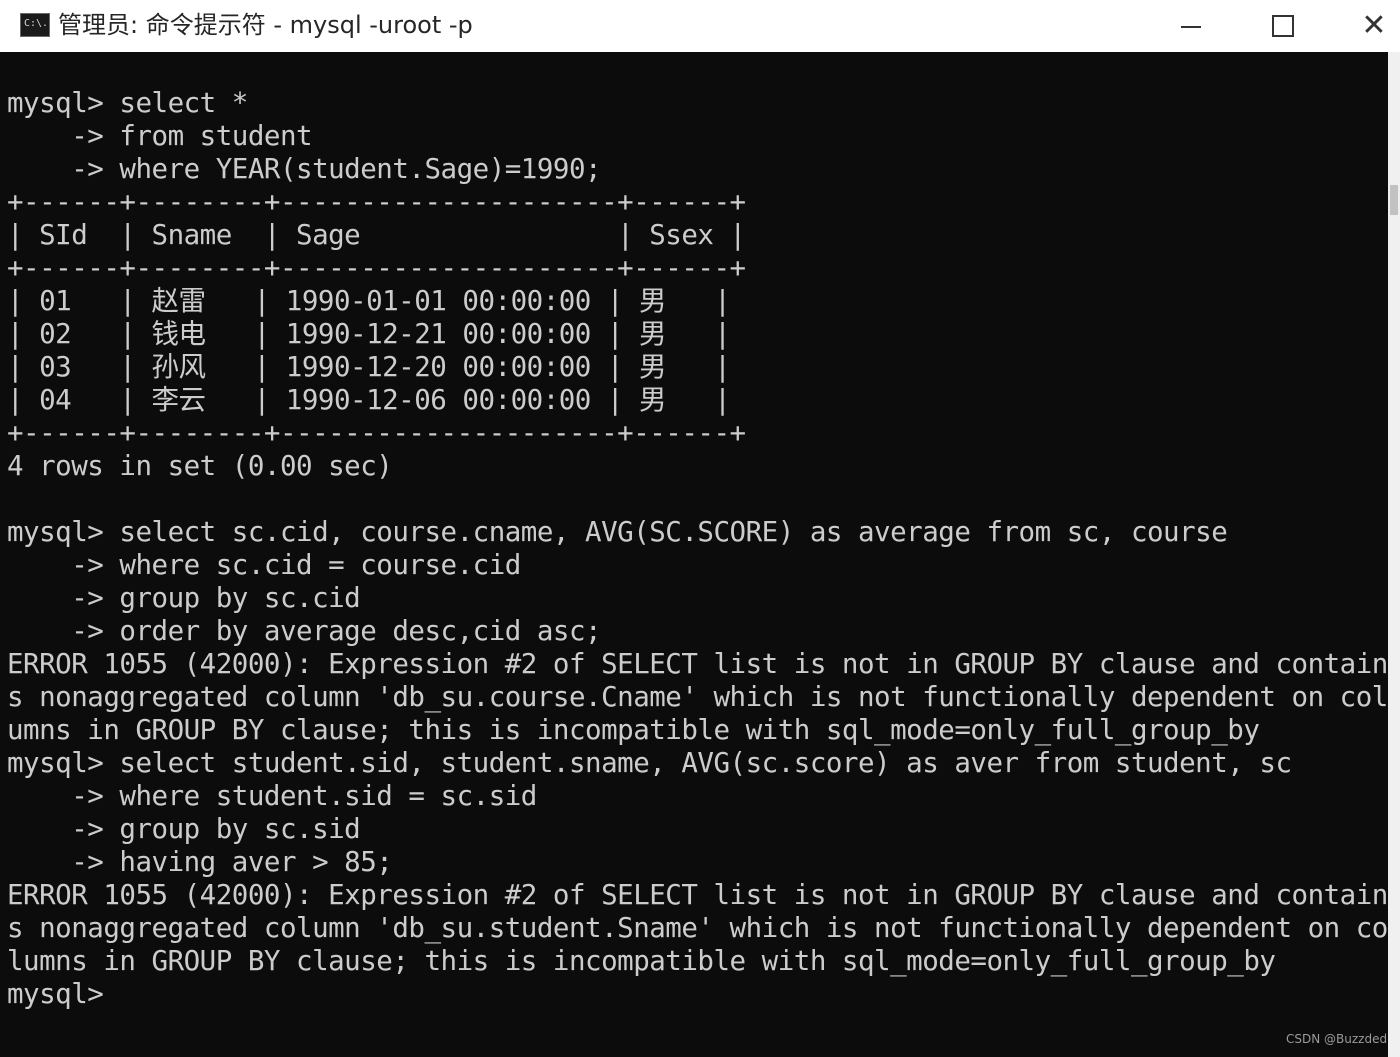  What do you see at coordinates (200, 862) in the screenshot?
I see `console-line: -> having aver > 85;` at bounding box center [200, 862].